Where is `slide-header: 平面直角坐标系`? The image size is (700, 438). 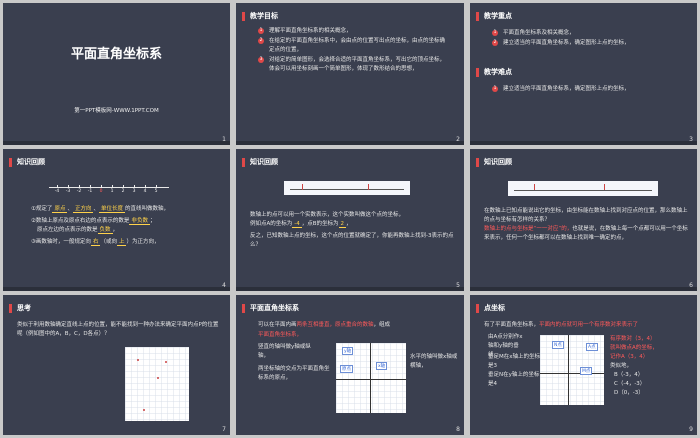
slide-header: 平面直角坐标系 is located at coordinates (270, 308).